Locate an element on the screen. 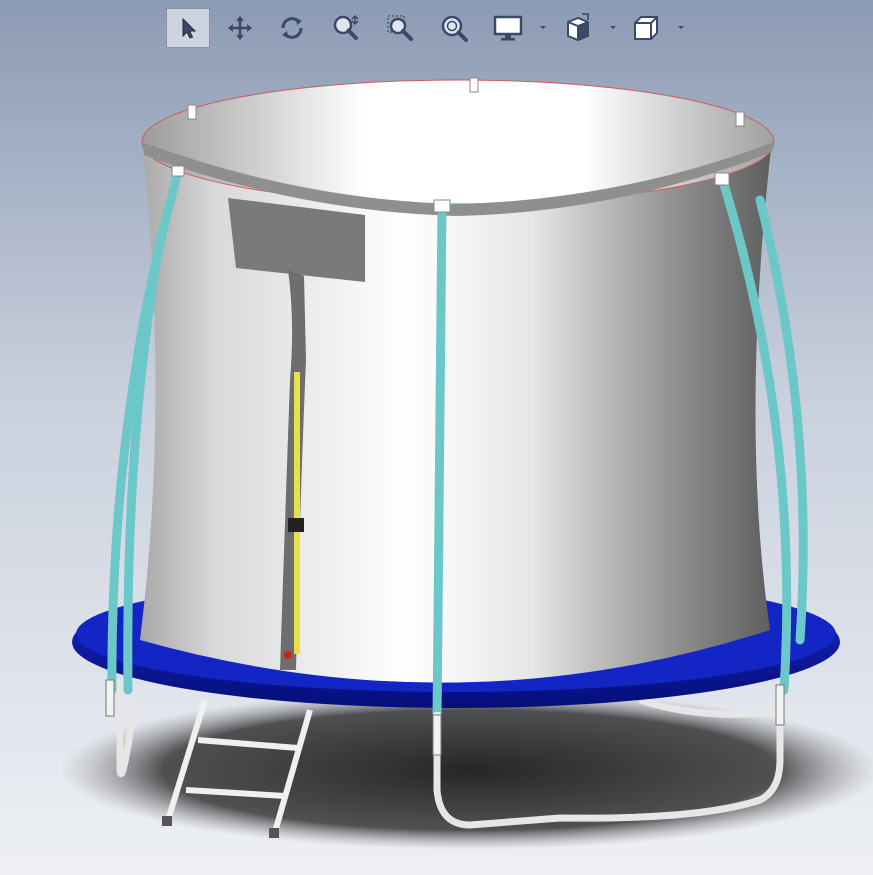 Image resolution: width=873 pixels, height=875 pixels. zipper-pull is located at coordinates (296, 525).